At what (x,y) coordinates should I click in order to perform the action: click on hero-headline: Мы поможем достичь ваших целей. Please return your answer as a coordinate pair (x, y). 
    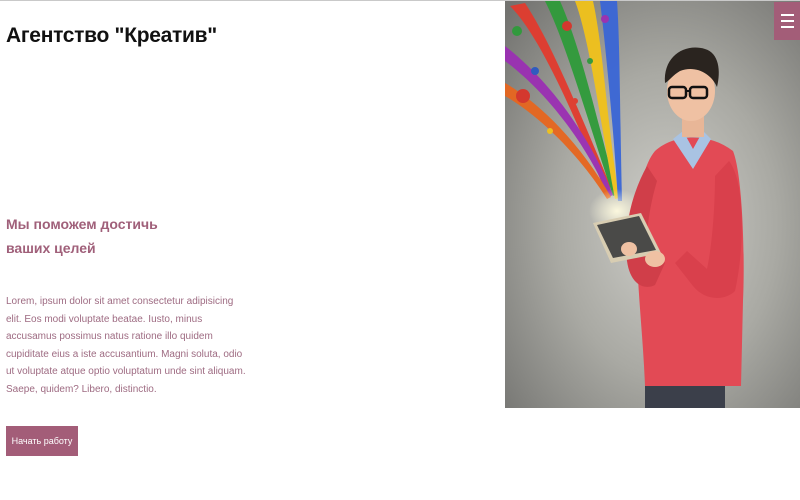
    Looking at the image, I should click on (126, 236).